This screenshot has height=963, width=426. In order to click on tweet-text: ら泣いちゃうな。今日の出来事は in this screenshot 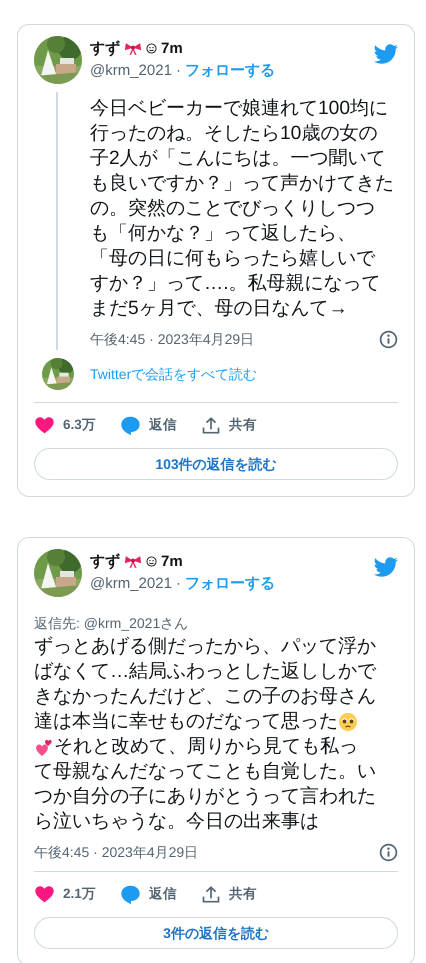, I will do `click(176, 822)`.